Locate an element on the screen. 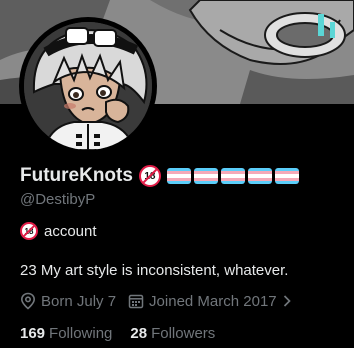  name-row: FutureKnots 18 is located at coordinates (159, 176).